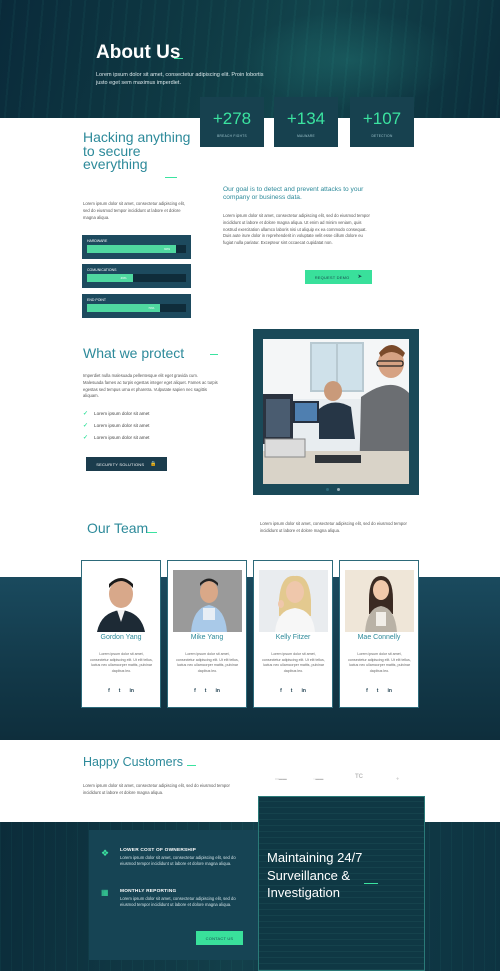 This screenshot has height=971, width=500. What do you see at coordinates (360, 277) in the screenshot?
I see `paper-plane-icon: ➤` at bounding box center [360, 277].